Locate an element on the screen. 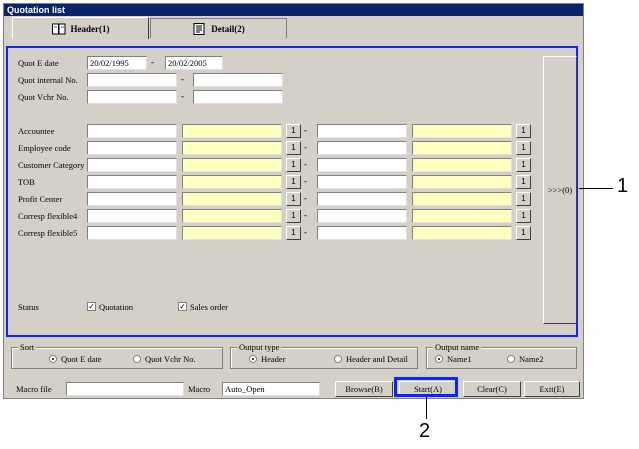 This screenshot has height=449, width=639. quot-e-date-label: Quot E date is located at coordinates (38, 63).